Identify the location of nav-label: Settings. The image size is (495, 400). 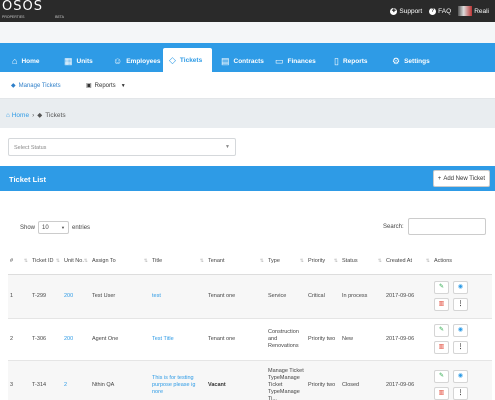
(417, 61).